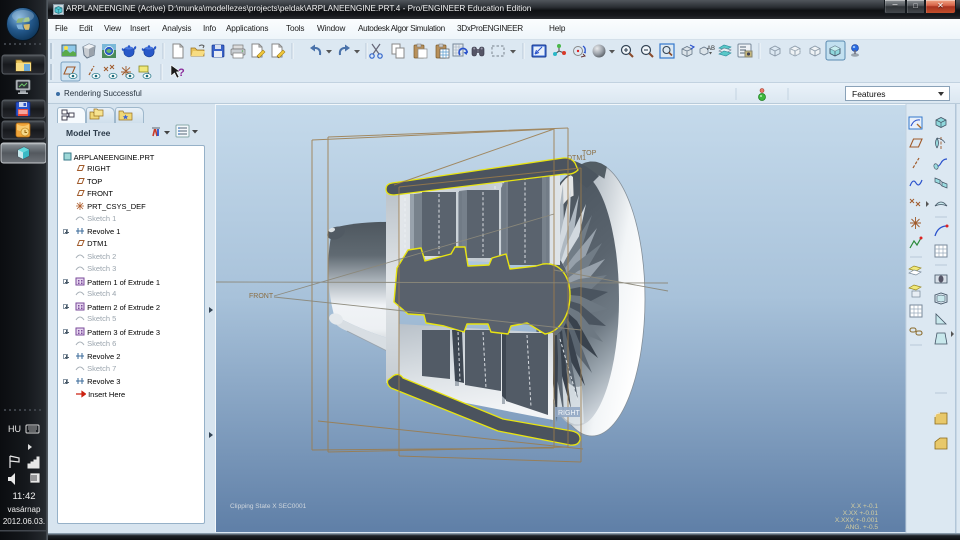 This screenshot has width=960, height=540. What do you see at coordinates (711, 49) in the screenshot?
I see `svg-text: AB` at bounding box center [711, 49].